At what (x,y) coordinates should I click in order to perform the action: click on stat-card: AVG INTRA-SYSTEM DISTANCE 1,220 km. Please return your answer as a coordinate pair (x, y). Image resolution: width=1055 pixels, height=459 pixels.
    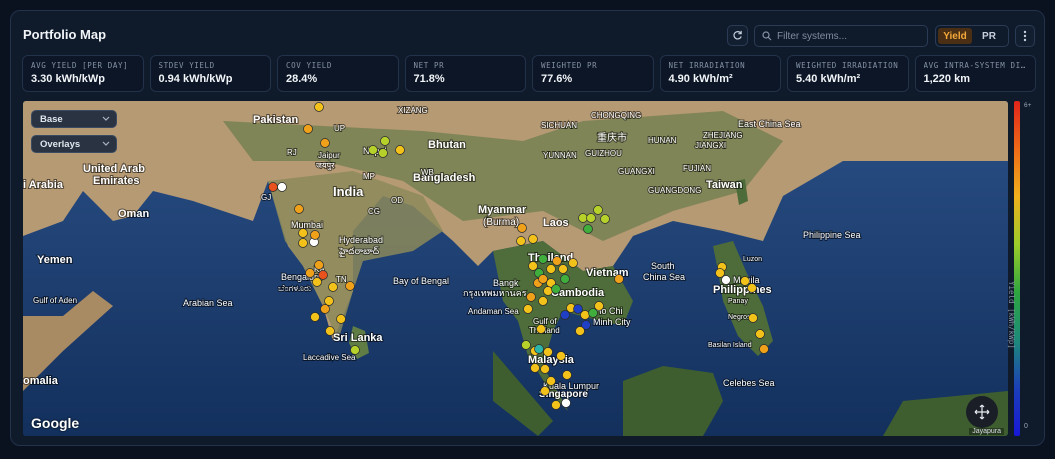
    Looking at the image, I should click on (975, 73).